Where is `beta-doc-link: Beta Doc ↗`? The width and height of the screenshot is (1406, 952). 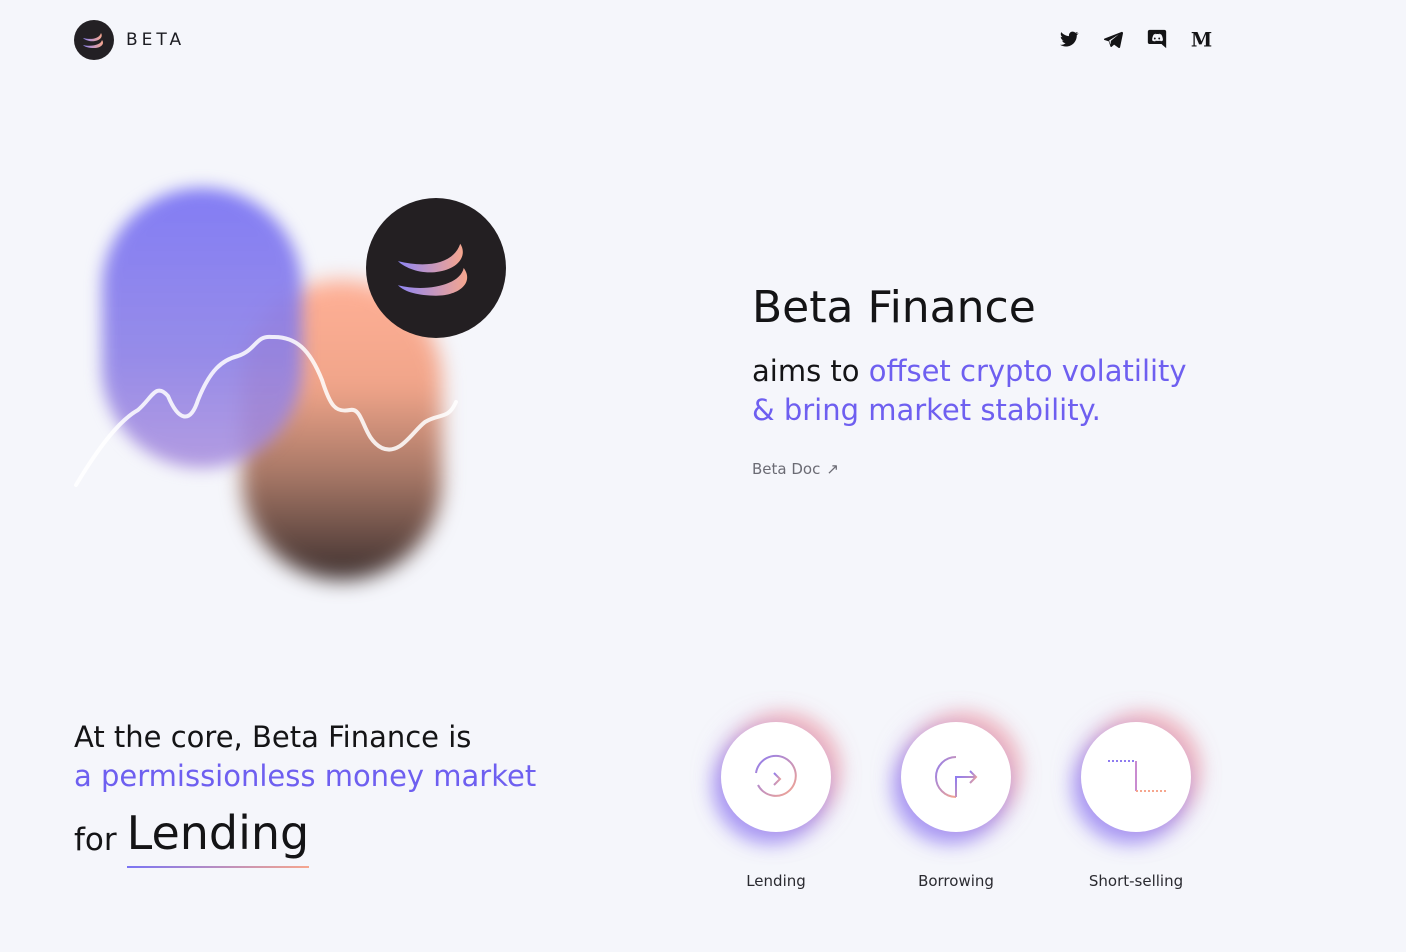
beta-doc-link: Beta Doc ↗ is located at coordinates (795, 469).